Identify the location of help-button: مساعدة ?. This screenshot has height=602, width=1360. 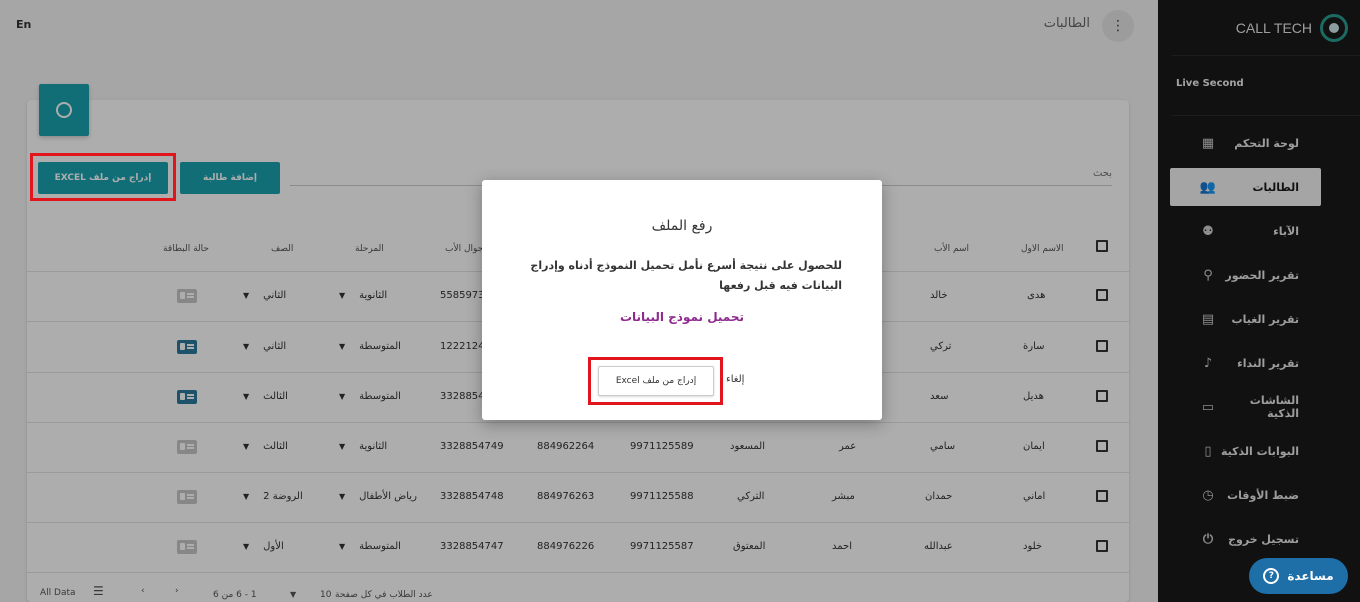
(1298, 576).